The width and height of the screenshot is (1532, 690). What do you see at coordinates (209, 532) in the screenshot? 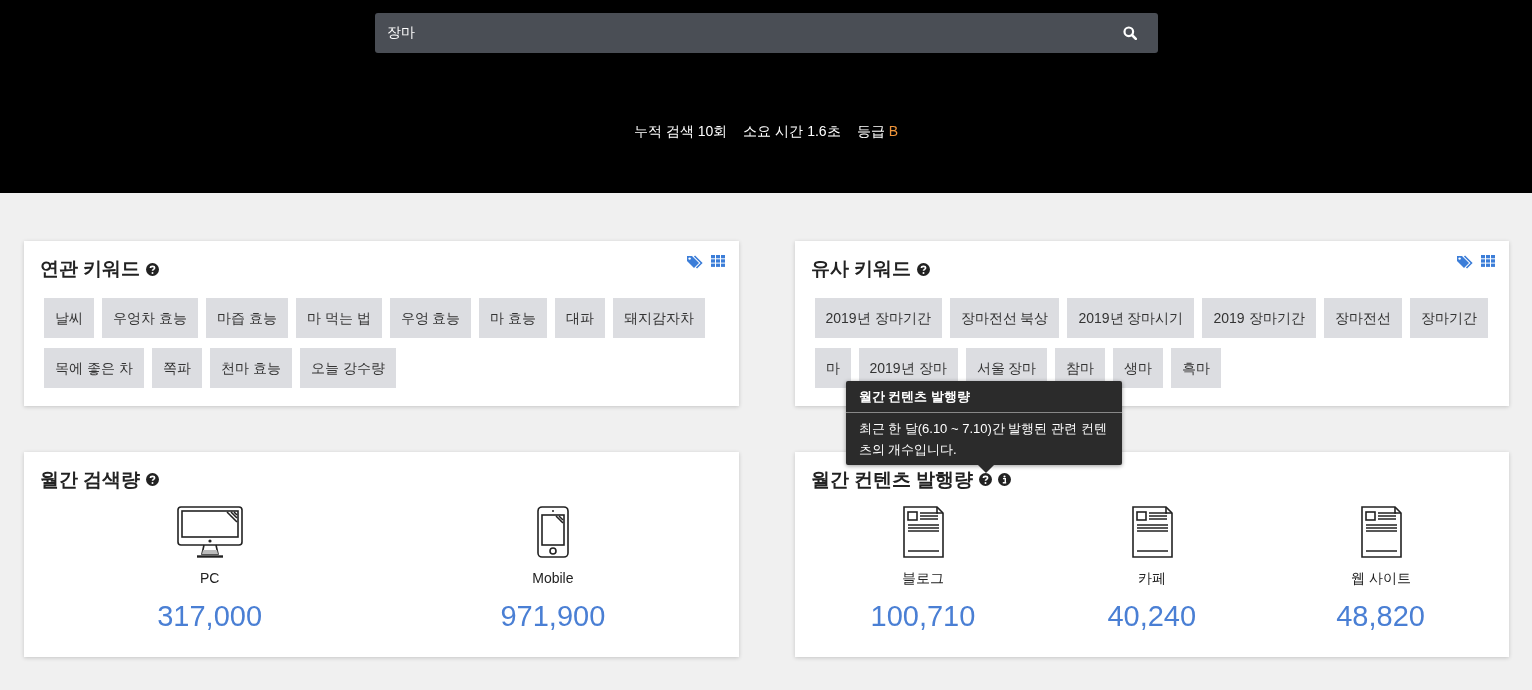
I see `monitor-icon` at bounding box center [209, 532].